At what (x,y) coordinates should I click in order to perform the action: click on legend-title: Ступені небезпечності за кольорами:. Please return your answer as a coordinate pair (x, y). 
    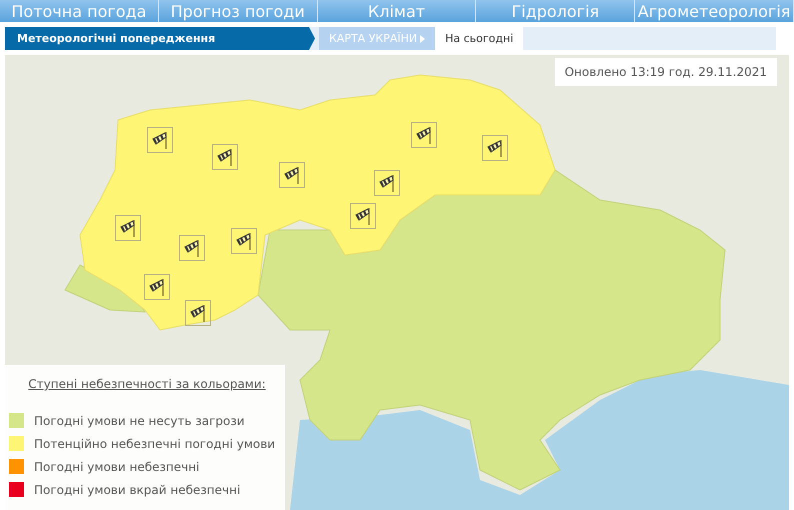
    Looking at the image, I should click on (147, 384).